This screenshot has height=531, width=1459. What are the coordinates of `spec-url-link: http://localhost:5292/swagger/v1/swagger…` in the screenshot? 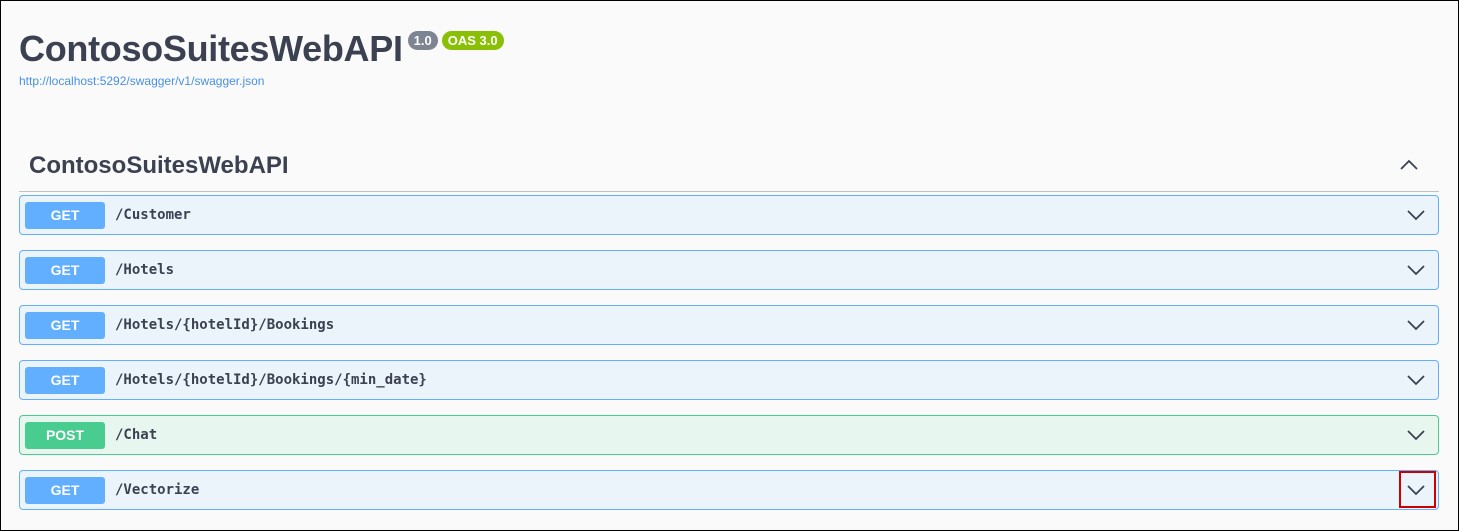 It's located at (261, 81).